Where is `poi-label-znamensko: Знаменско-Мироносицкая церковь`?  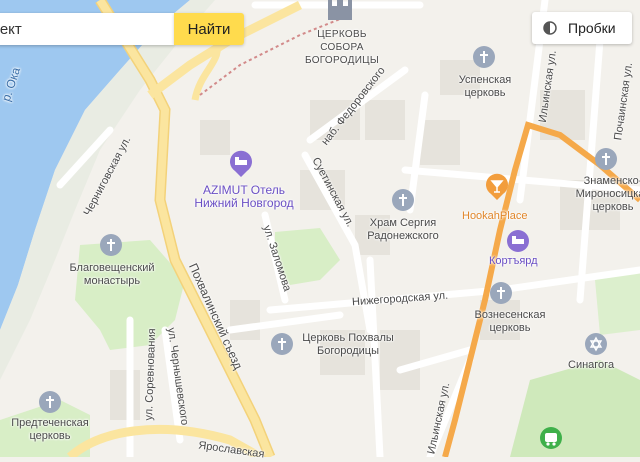 poi-label-znamensko: Знаменско-Мироносицкая церковь is located at coordinates (604, 194).